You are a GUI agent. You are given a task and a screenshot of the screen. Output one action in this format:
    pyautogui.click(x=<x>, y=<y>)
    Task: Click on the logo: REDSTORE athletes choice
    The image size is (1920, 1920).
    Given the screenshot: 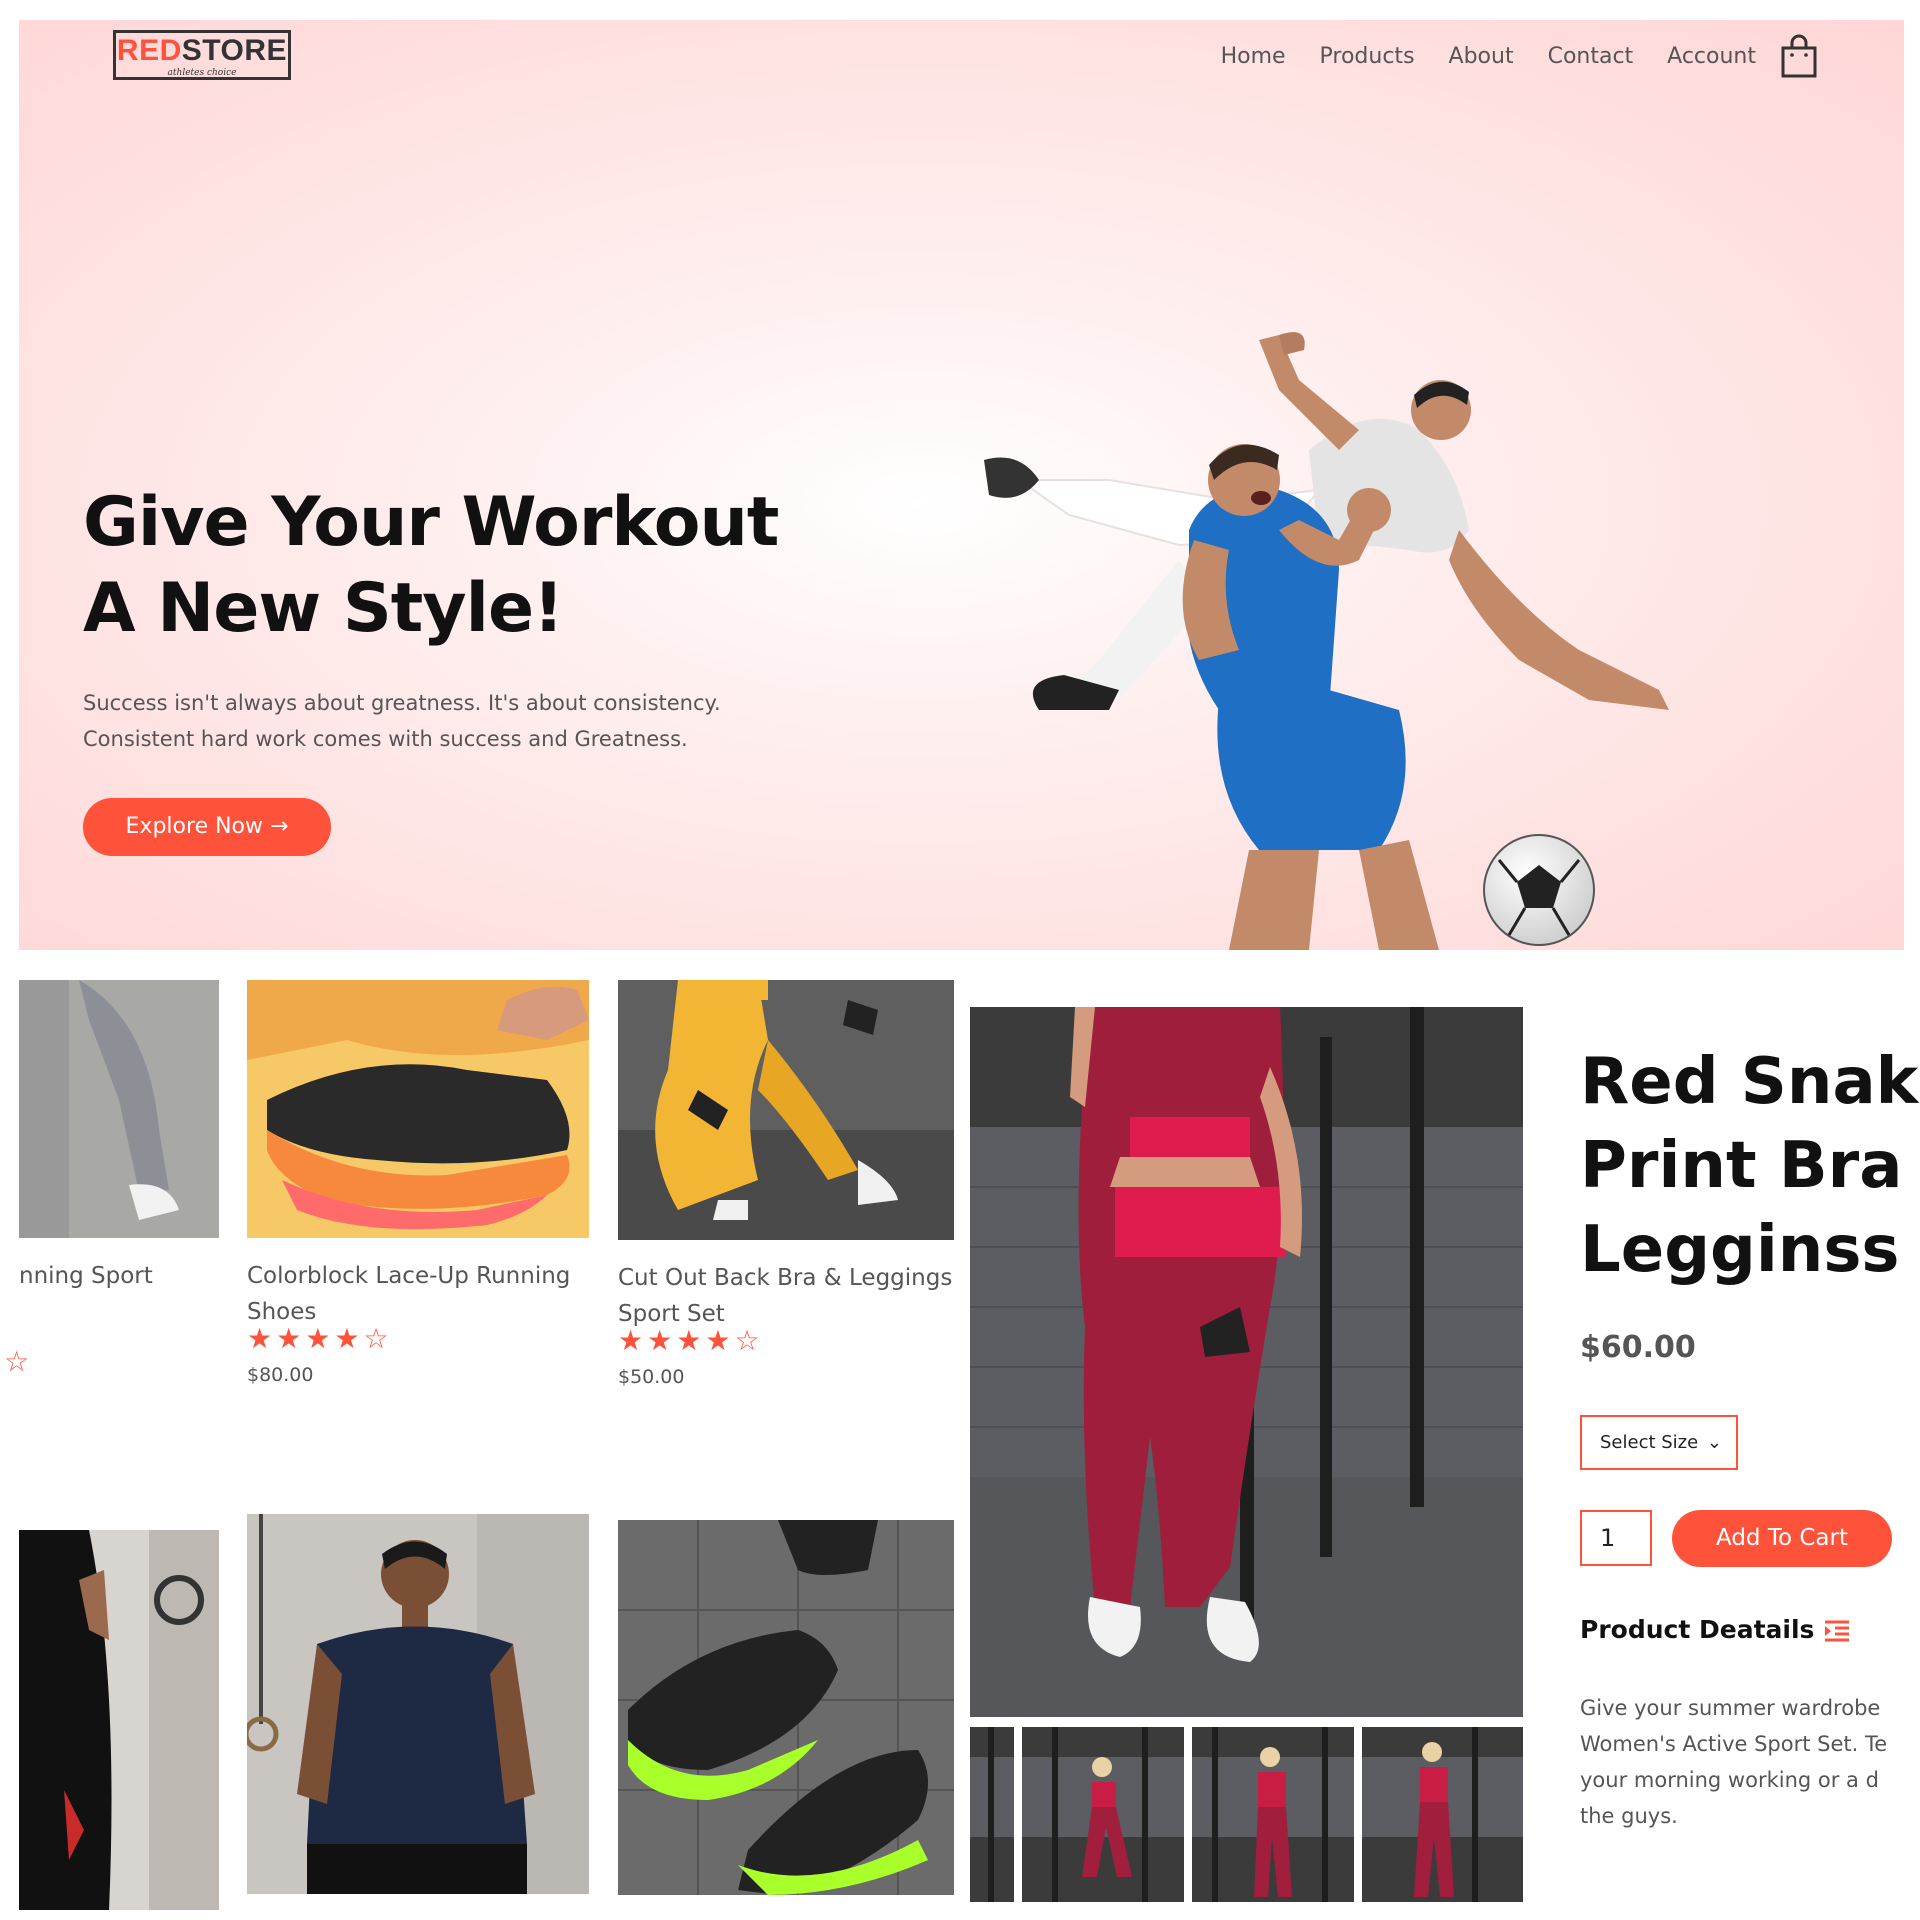 What is the action you would take?
    pyautogui.click(x=202, y=55)
    